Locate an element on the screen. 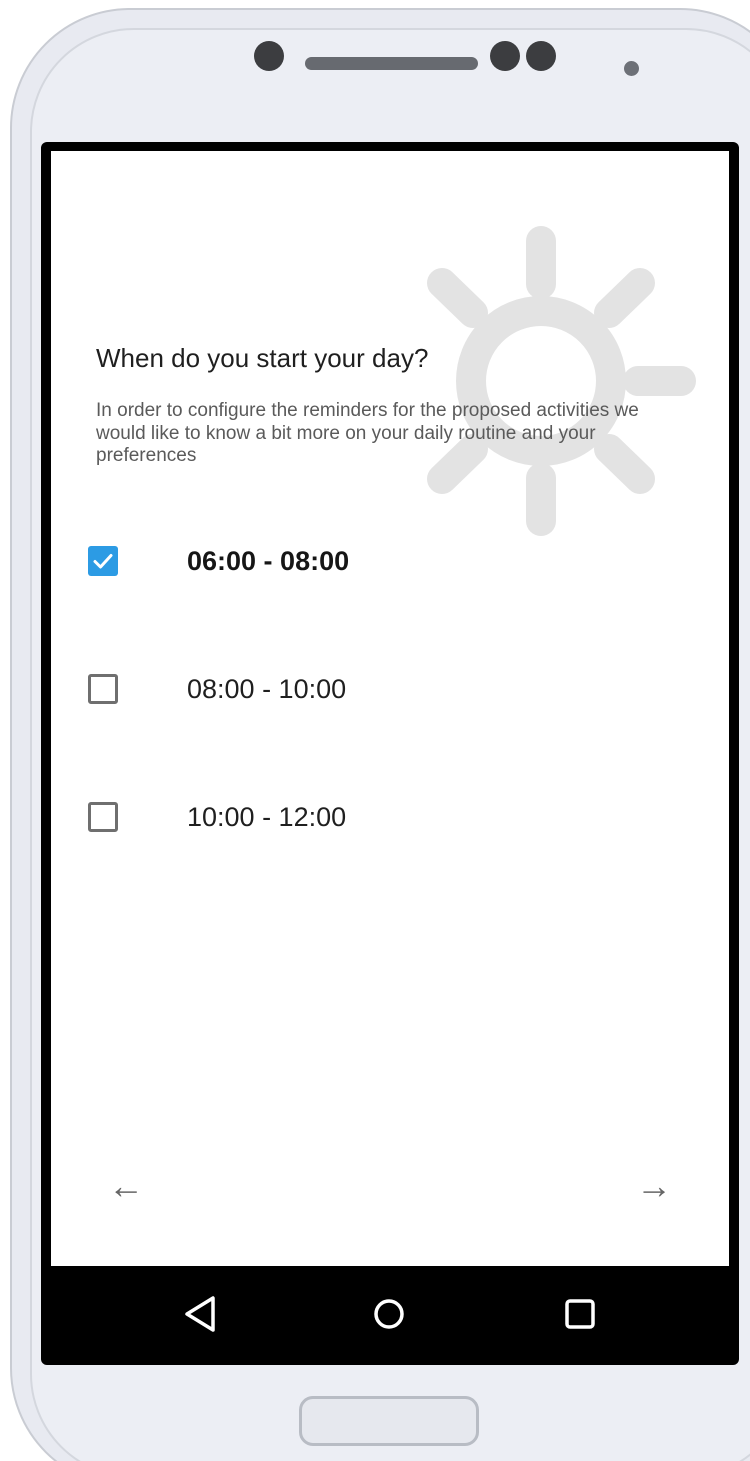 The width and height of the screenshot is (750, 1461). light-sensor is located at coordinates (541, 56).